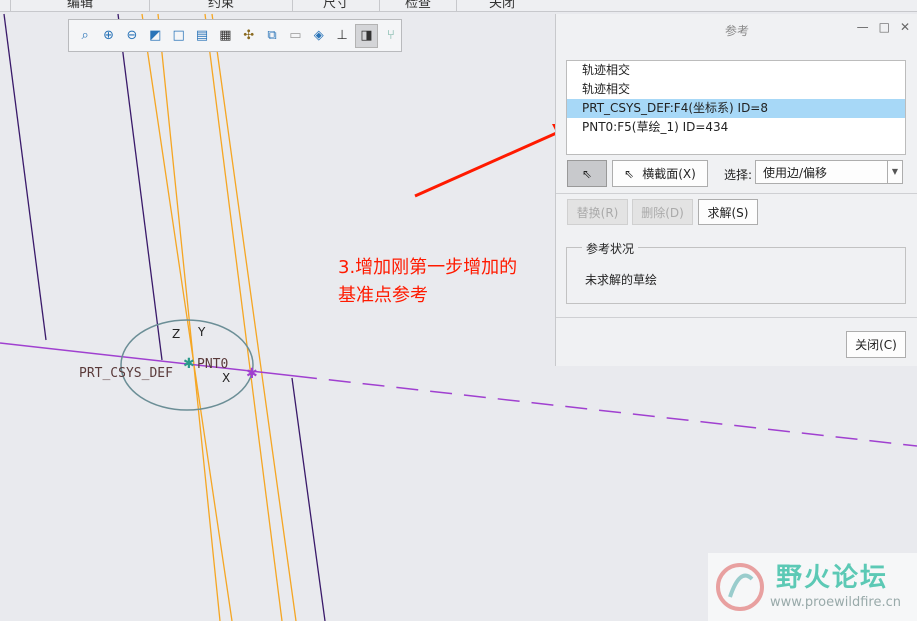  What do you see at coordinates (178, 36) in the screenshot?
I see `display-style-icon: □` at bounding box center [178, 36].